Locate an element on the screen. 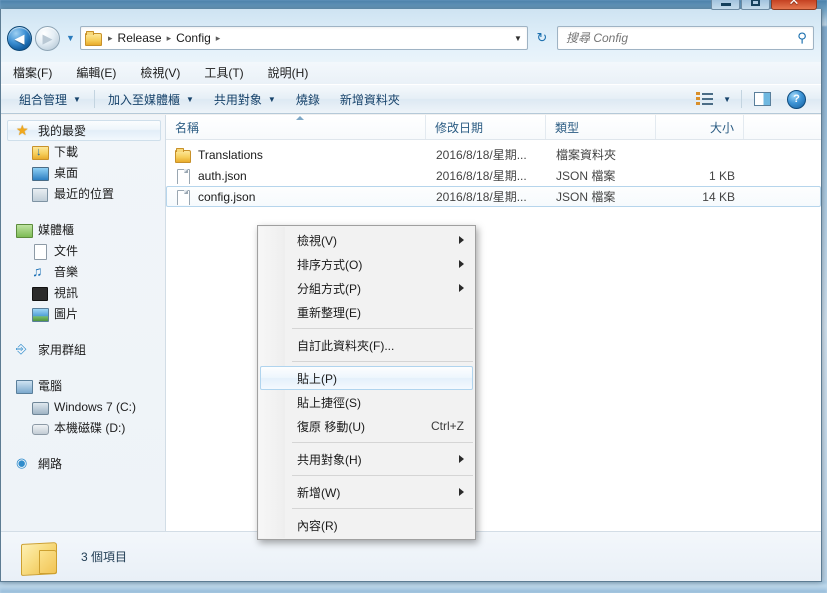 Image resolution: width=827 pixels, height=593 pixels. sidebar-item-desktop: 桌面 is located at coordinates (83, 172).